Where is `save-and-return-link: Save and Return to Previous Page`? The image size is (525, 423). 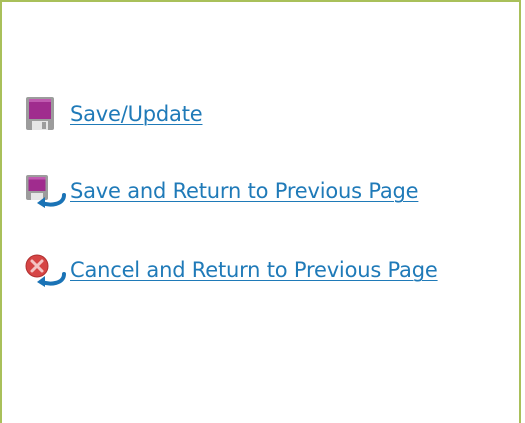
save-and-return-link: Save and Return to Previous Page is located at coordinates (244, 191).